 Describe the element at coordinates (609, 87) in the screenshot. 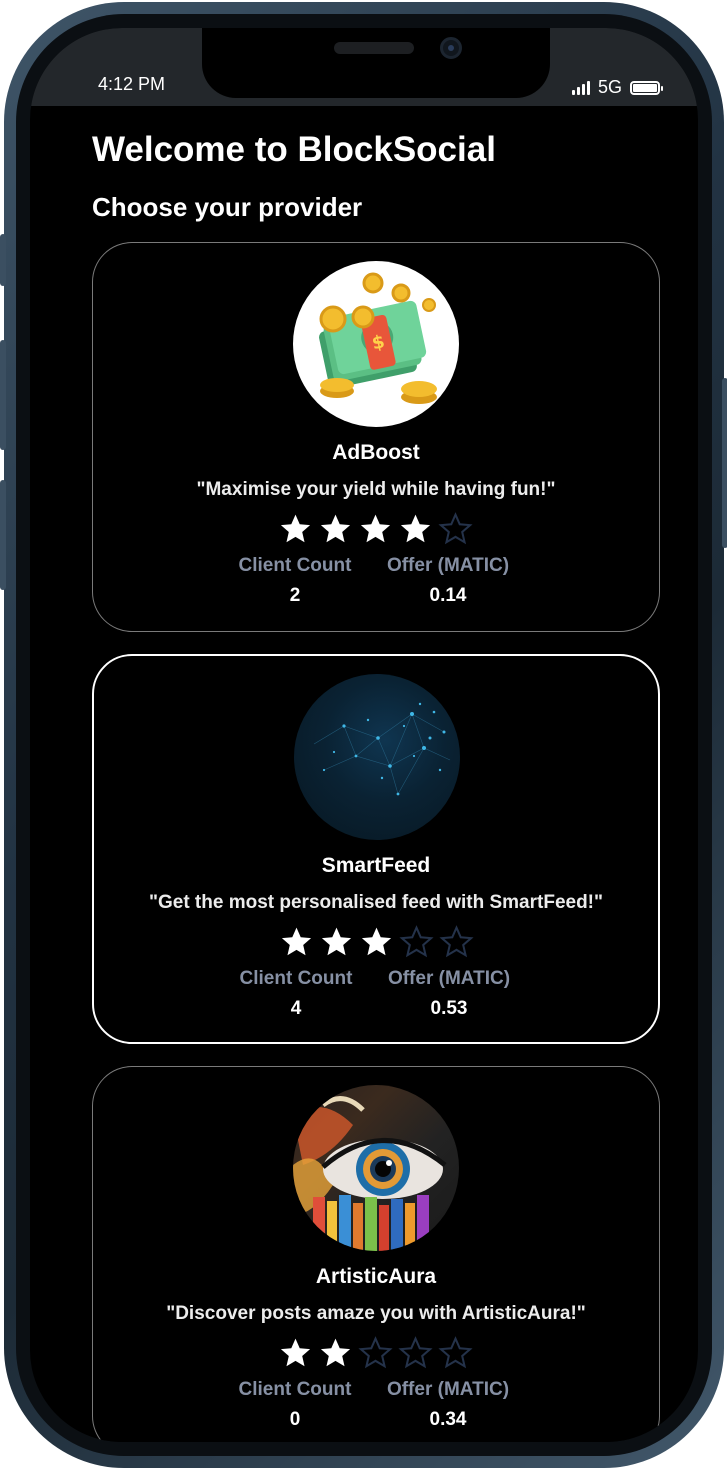

I see `network-type: 5G` at that location.